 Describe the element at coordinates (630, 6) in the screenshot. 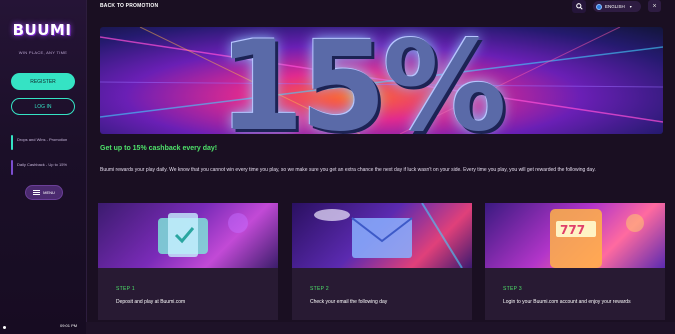

I see `chevron-down-icon: ▾` at that location.